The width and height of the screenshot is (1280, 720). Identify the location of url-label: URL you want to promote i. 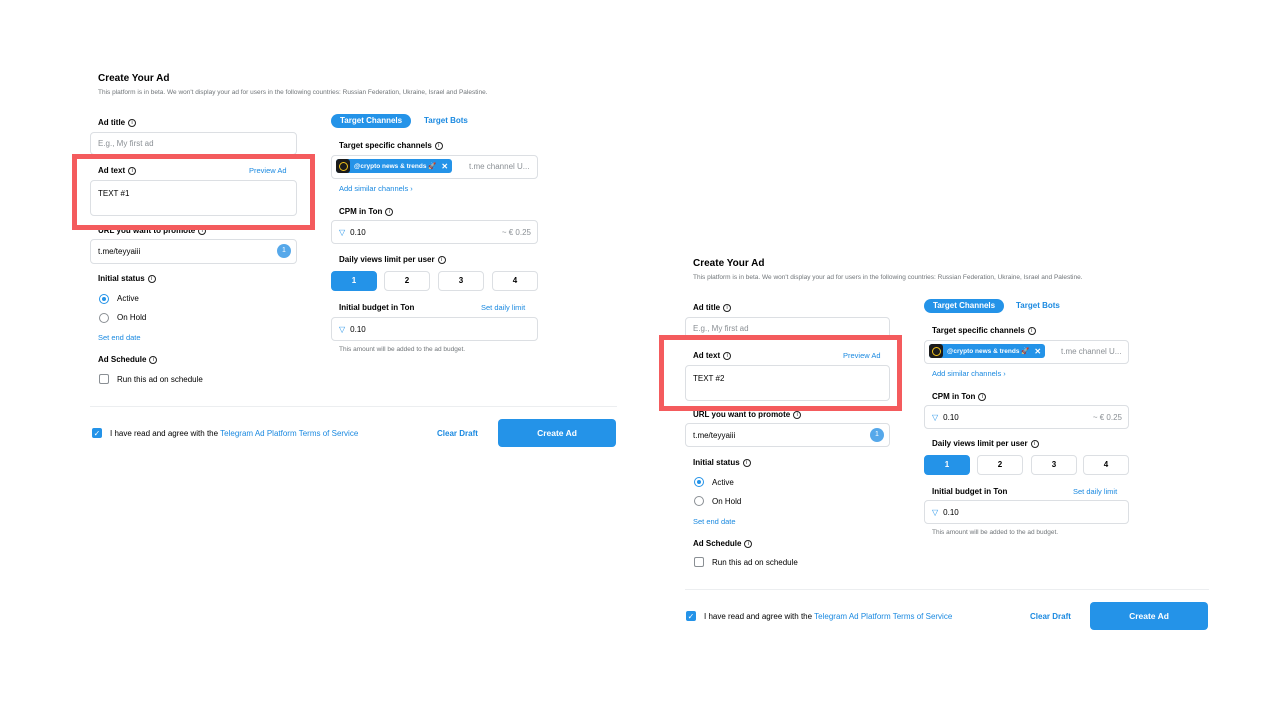
(152, 230).